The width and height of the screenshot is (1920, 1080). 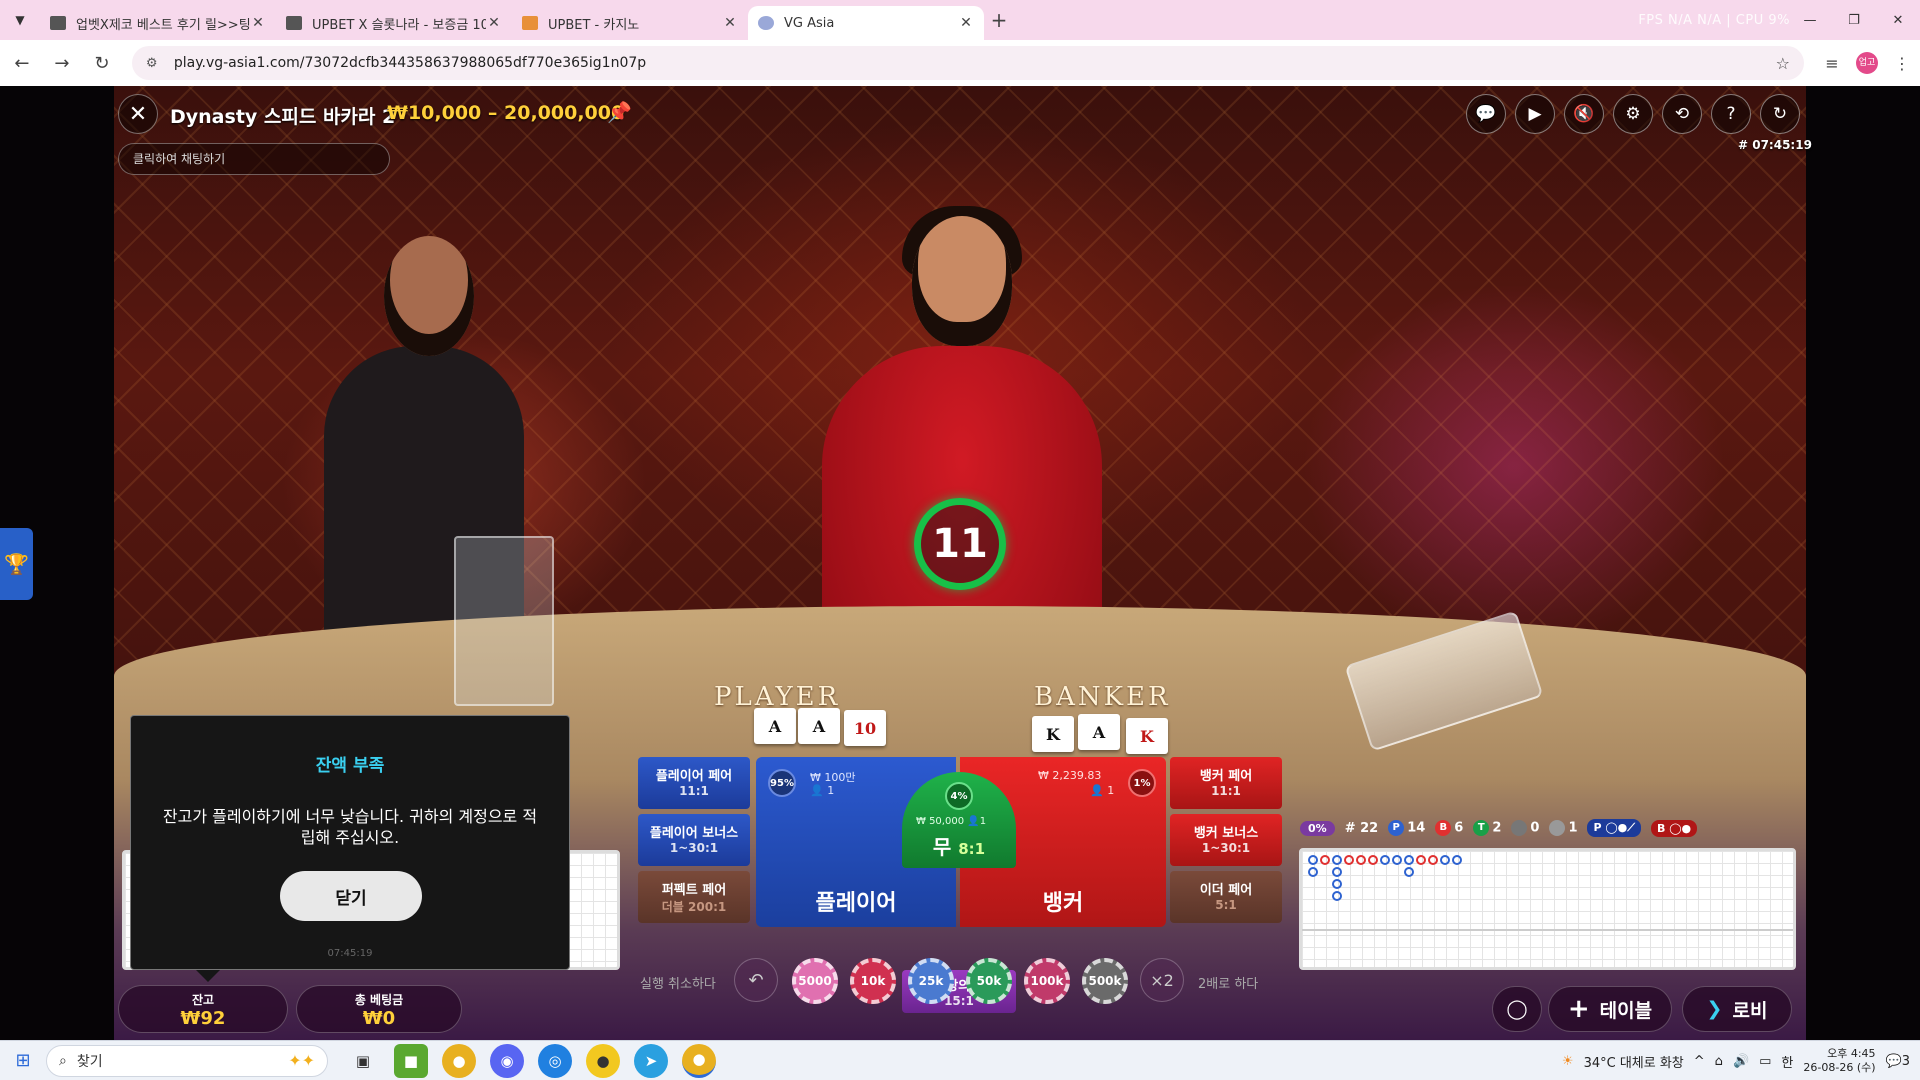 I want to click on chrome-icon: ●, so click(x=459, y=1060).